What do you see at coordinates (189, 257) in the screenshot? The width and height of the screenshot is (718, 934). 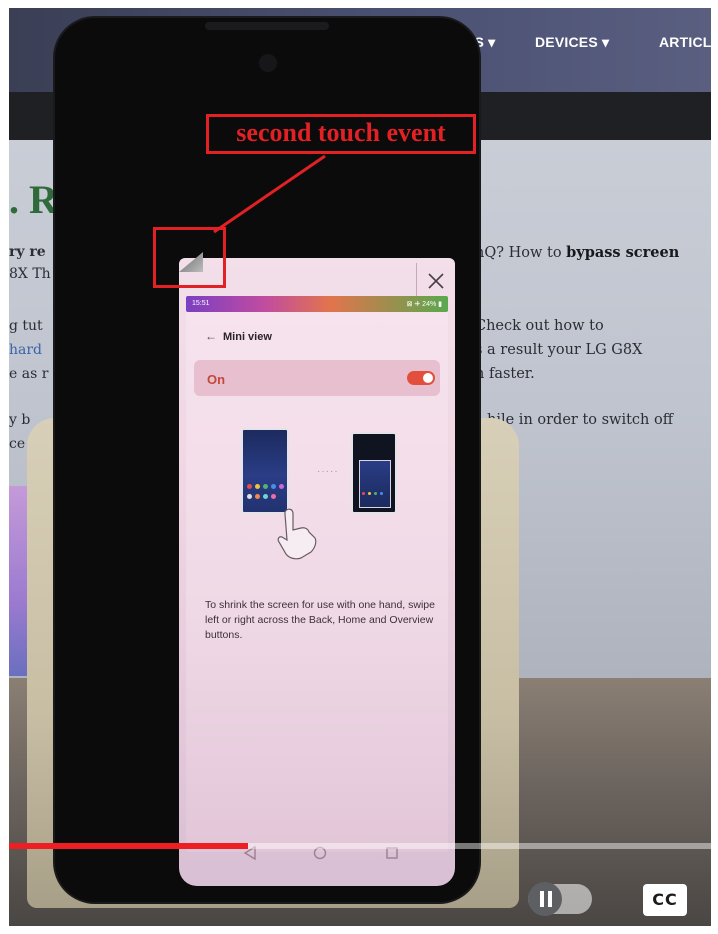 I see `touch-highlight-box` at bounding box center [189, 257].